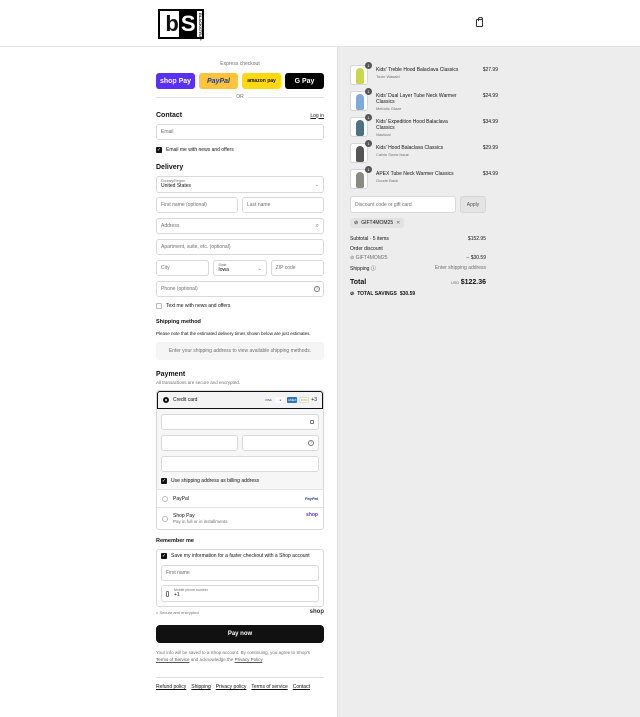 The width and height of the screenshot is (640, 717). I want to click on item-variant: Calvin Snow Issue, so click(392, 154).